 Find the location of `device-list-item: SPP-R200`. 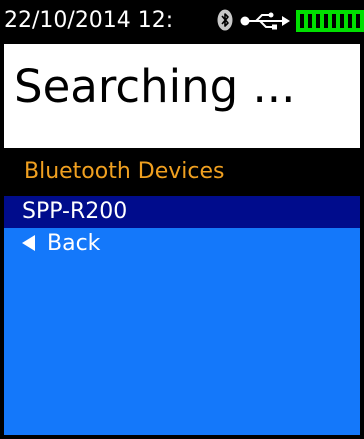

device-list-item: SPP-R200 is located at coordinates (182, 212).